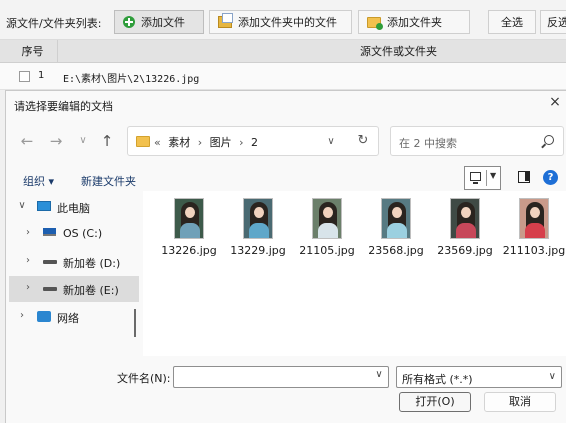 This screenshot has height=423, width=566. I want to click on breadcrumb-item-sucai: 素材, so click(179, 142).